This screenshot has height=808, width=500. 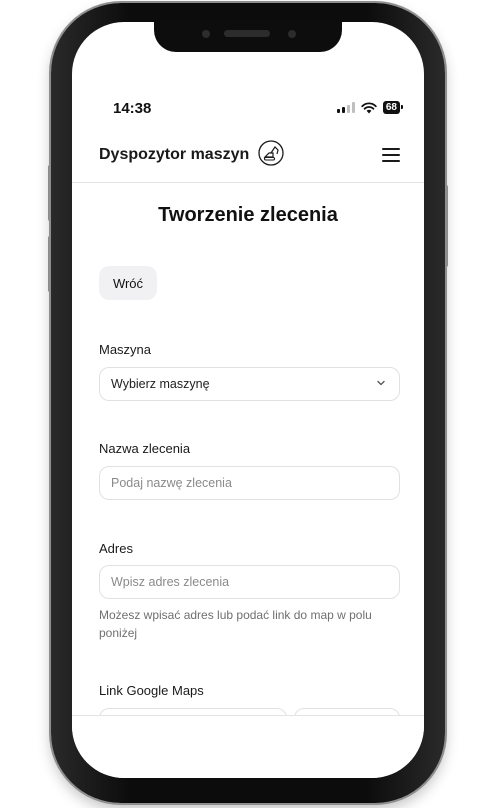 What do you see at coordinates (128, 283) in the screenshot?
I see `back-button: Wróć` at bounding box center [128, 283].